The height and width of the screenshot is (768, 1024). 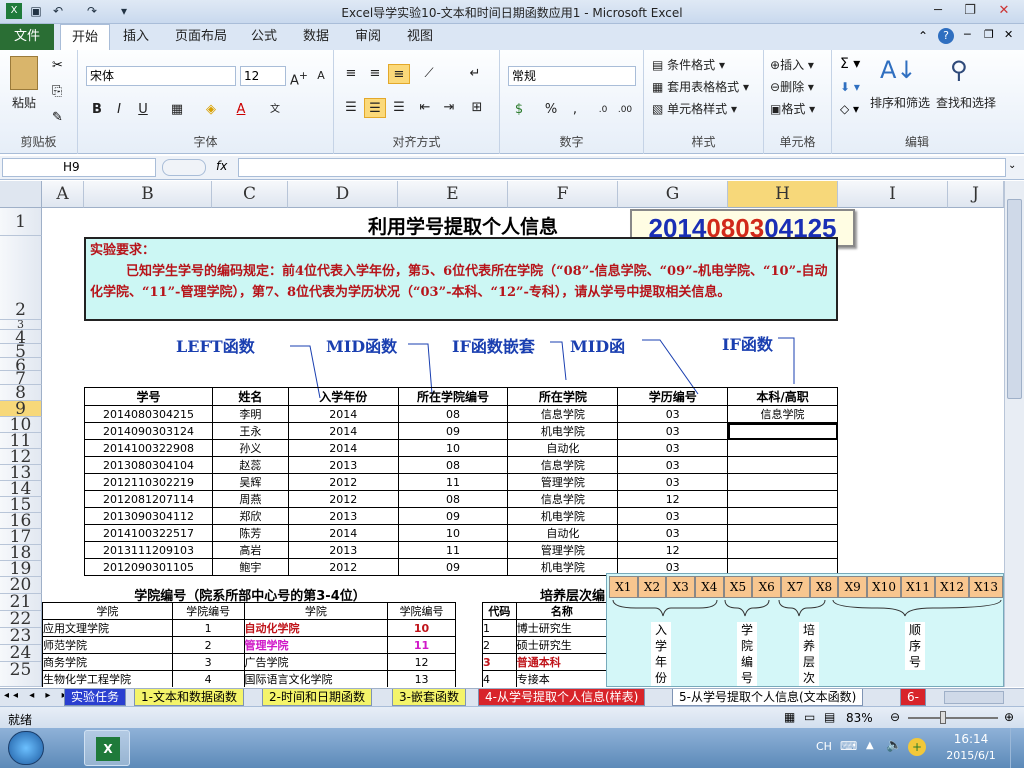 What do you see at coordinates (148, 465) in the screenshot?
I see `table-cell: 2013080304104` at bounding box center [148, 465].